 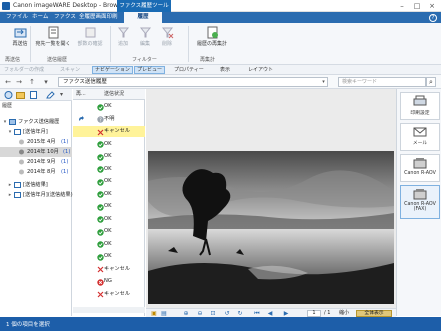 What do you see at coordinates (208, 60) in the screenshot?
I see `group-recount: 再集計` at bounding box center [208, 60].